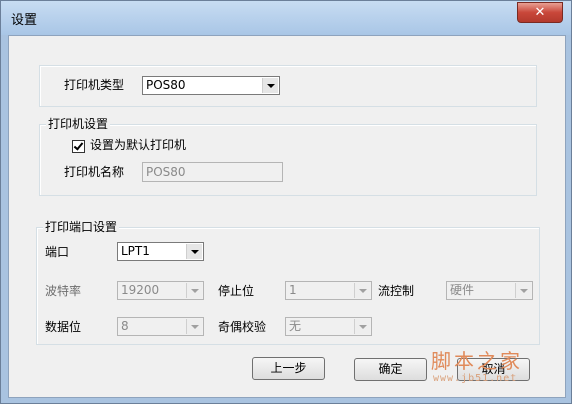 This screenshot has width=572, height=404. What do you see at coordinates (462, 290) in the screenshot?
I see `flow-control-value: 硬件` at bounding box center [462, 290].